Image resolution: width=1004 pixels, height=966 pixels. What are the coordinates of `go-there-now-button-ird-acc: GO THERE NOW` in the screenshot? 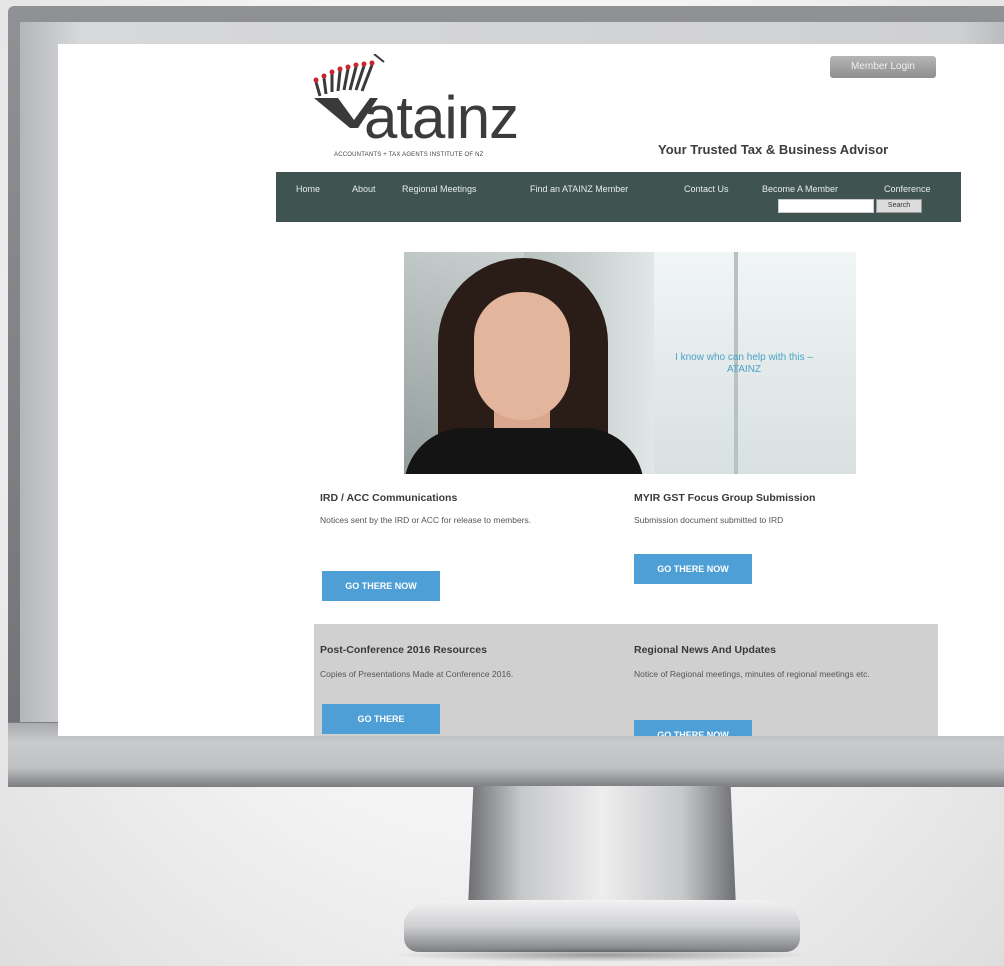 It's located at (381, 586).